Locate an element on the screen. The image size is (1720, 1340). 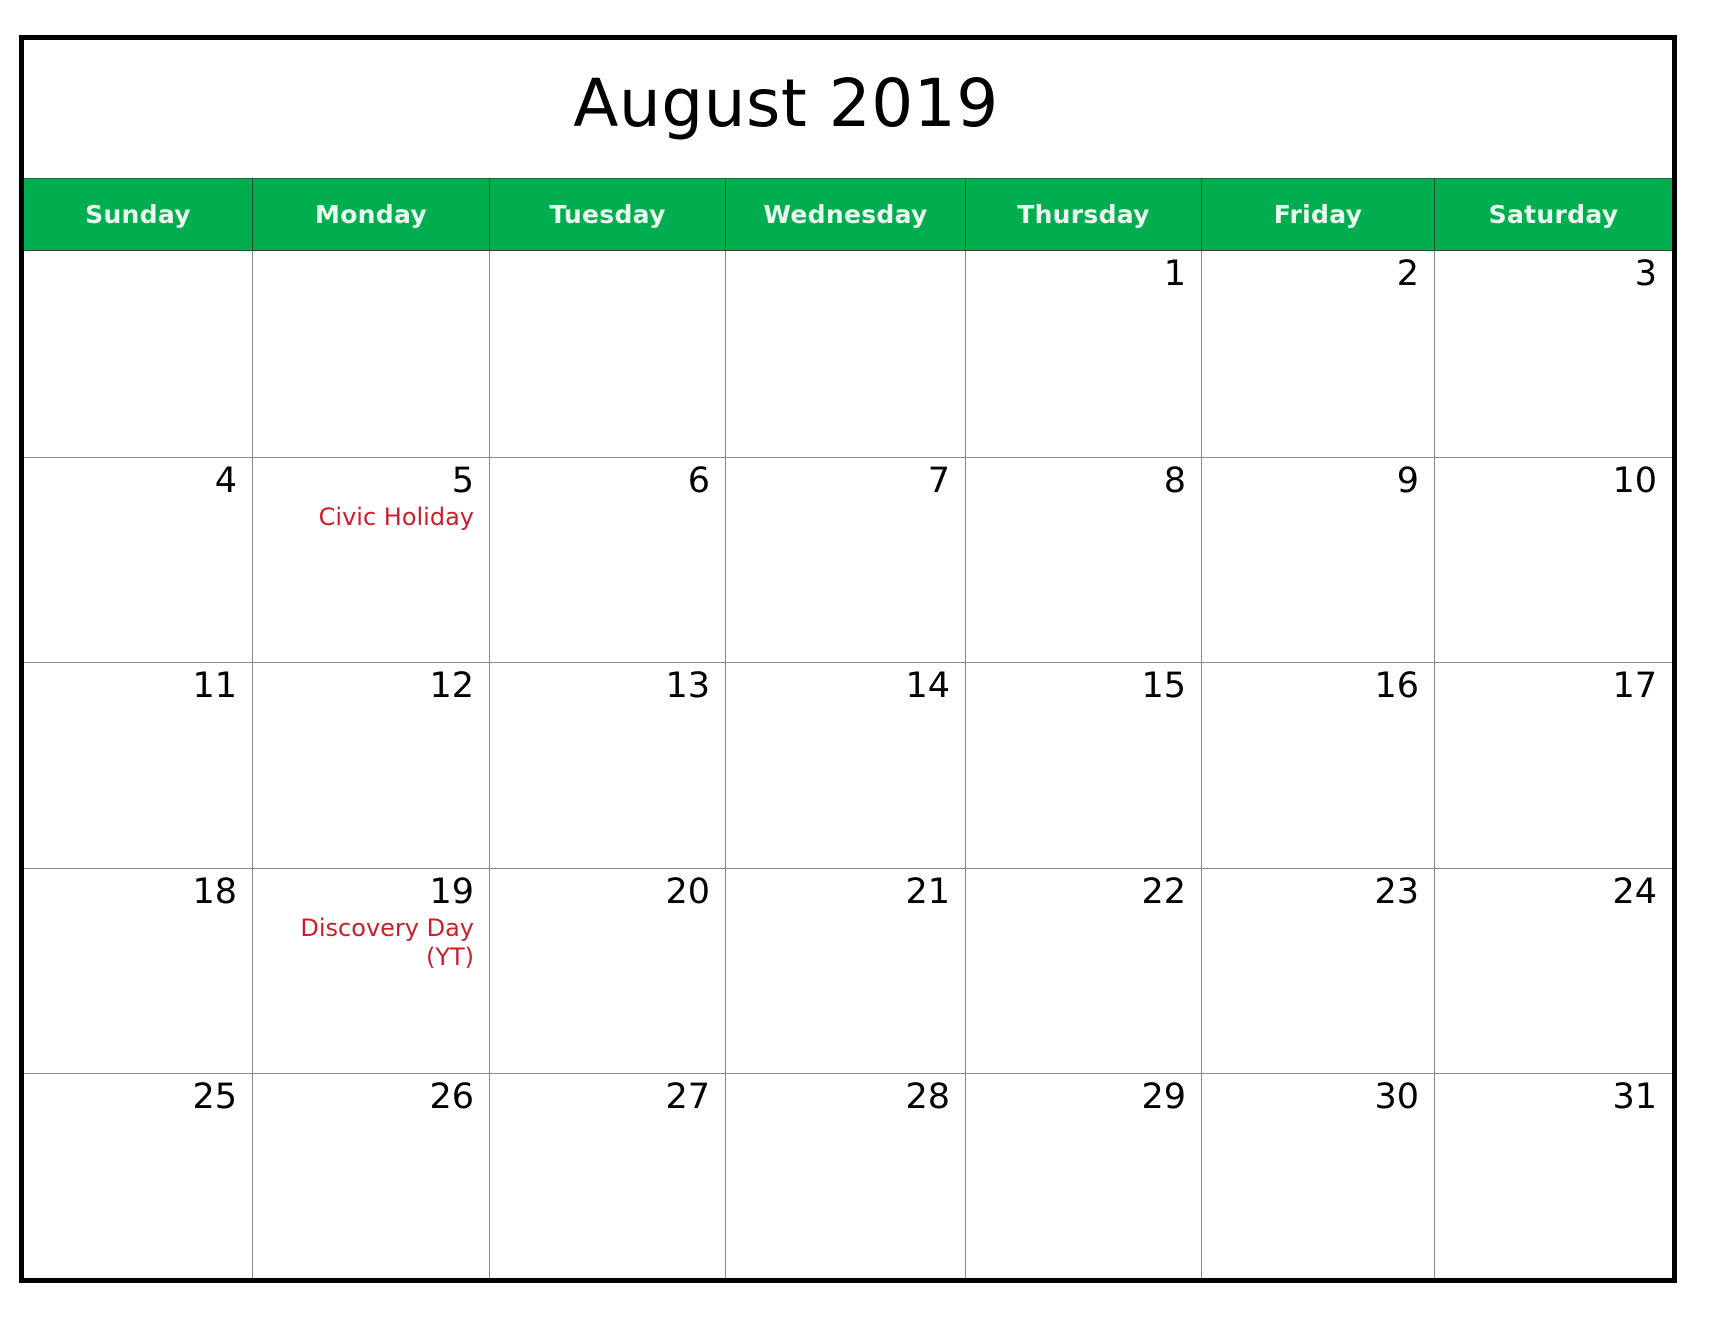
weekday-header-tuesday: Tuesday is located at coordinates (607, 214).